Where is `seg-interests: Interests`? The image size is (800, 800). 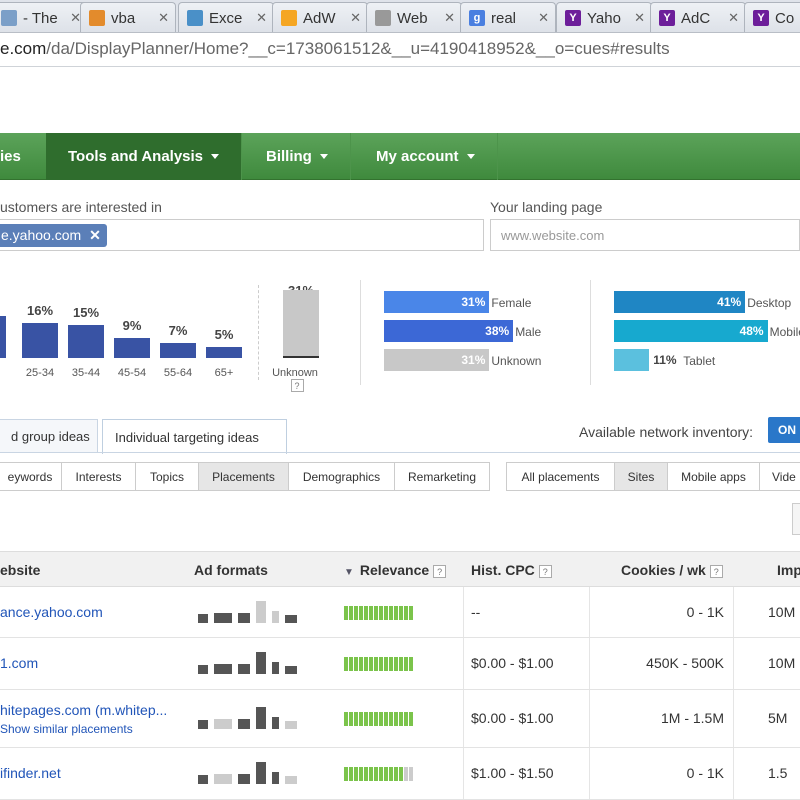
seg-interests: Interests is located at coordinates (98, 476).